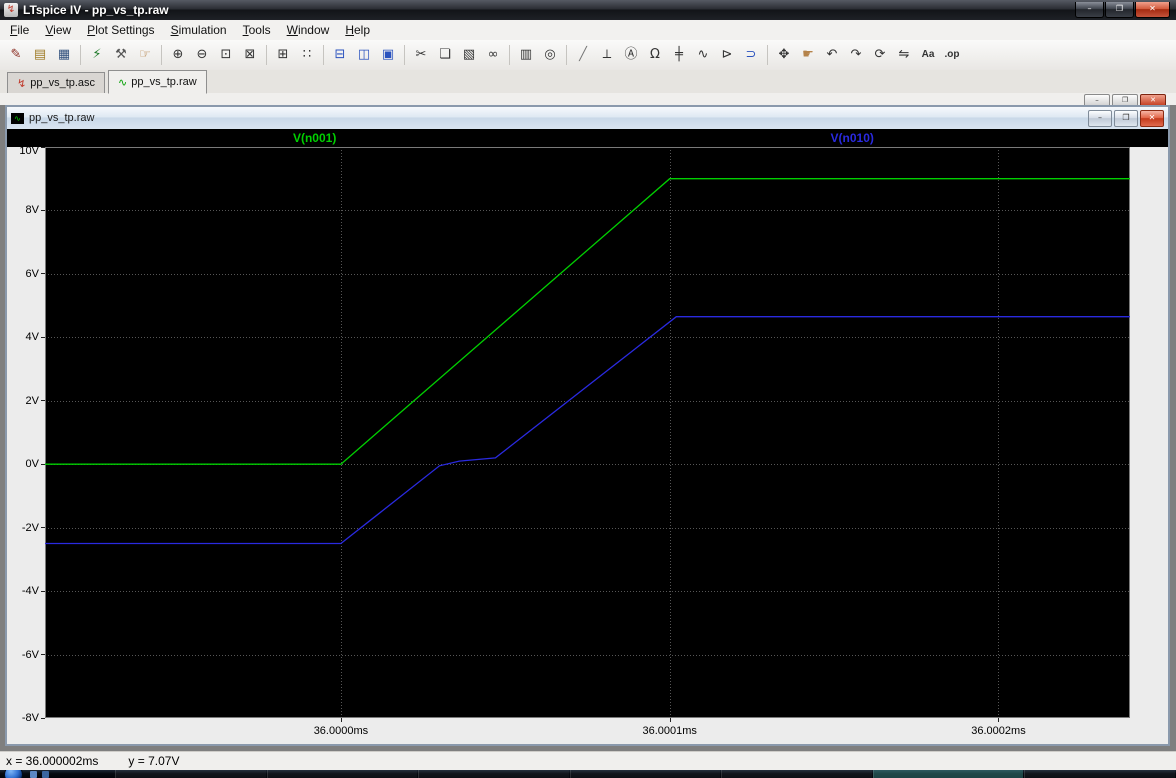 The width and height of the screenshot is (1176, 778). What do you see at coordinates (631, 55) in the screenshot?
I see `label-net-icon: Ⓐ` at bounding box center [631, 55].